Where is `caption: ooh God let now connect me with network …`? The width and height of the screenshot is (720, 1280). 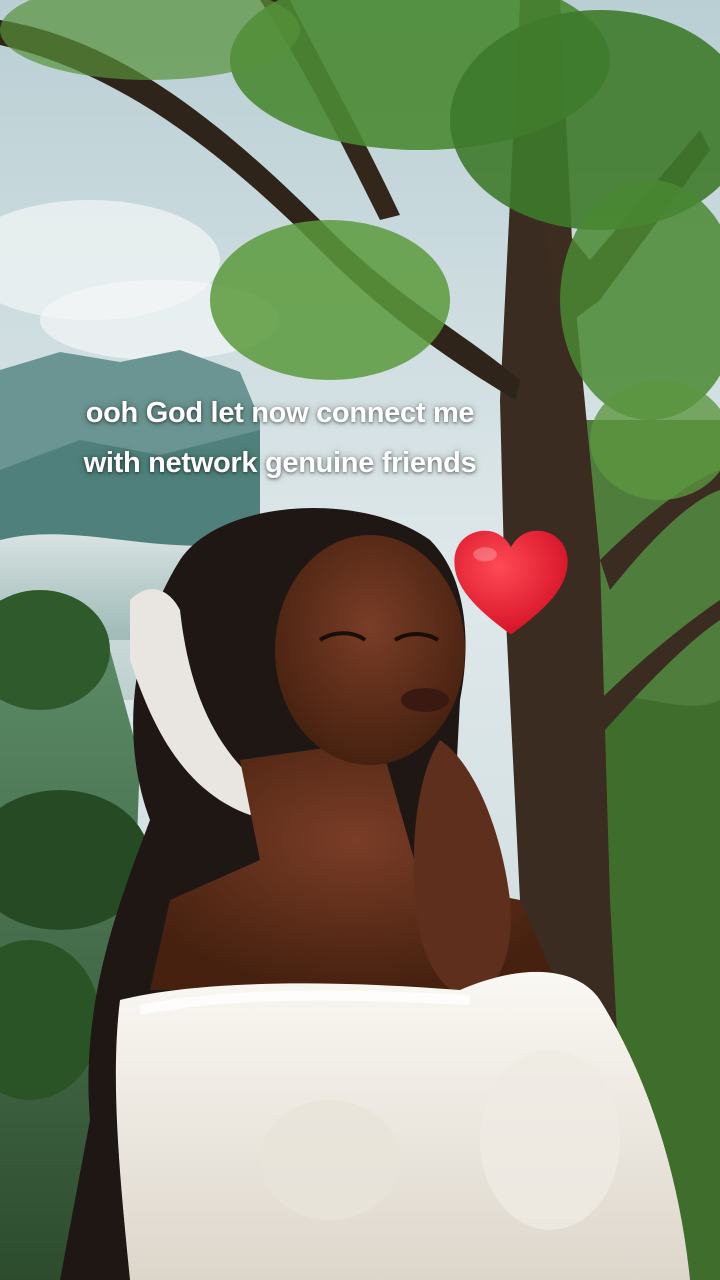 caption: ooh God let now connect me with network … is located at coordinates (280, 438).